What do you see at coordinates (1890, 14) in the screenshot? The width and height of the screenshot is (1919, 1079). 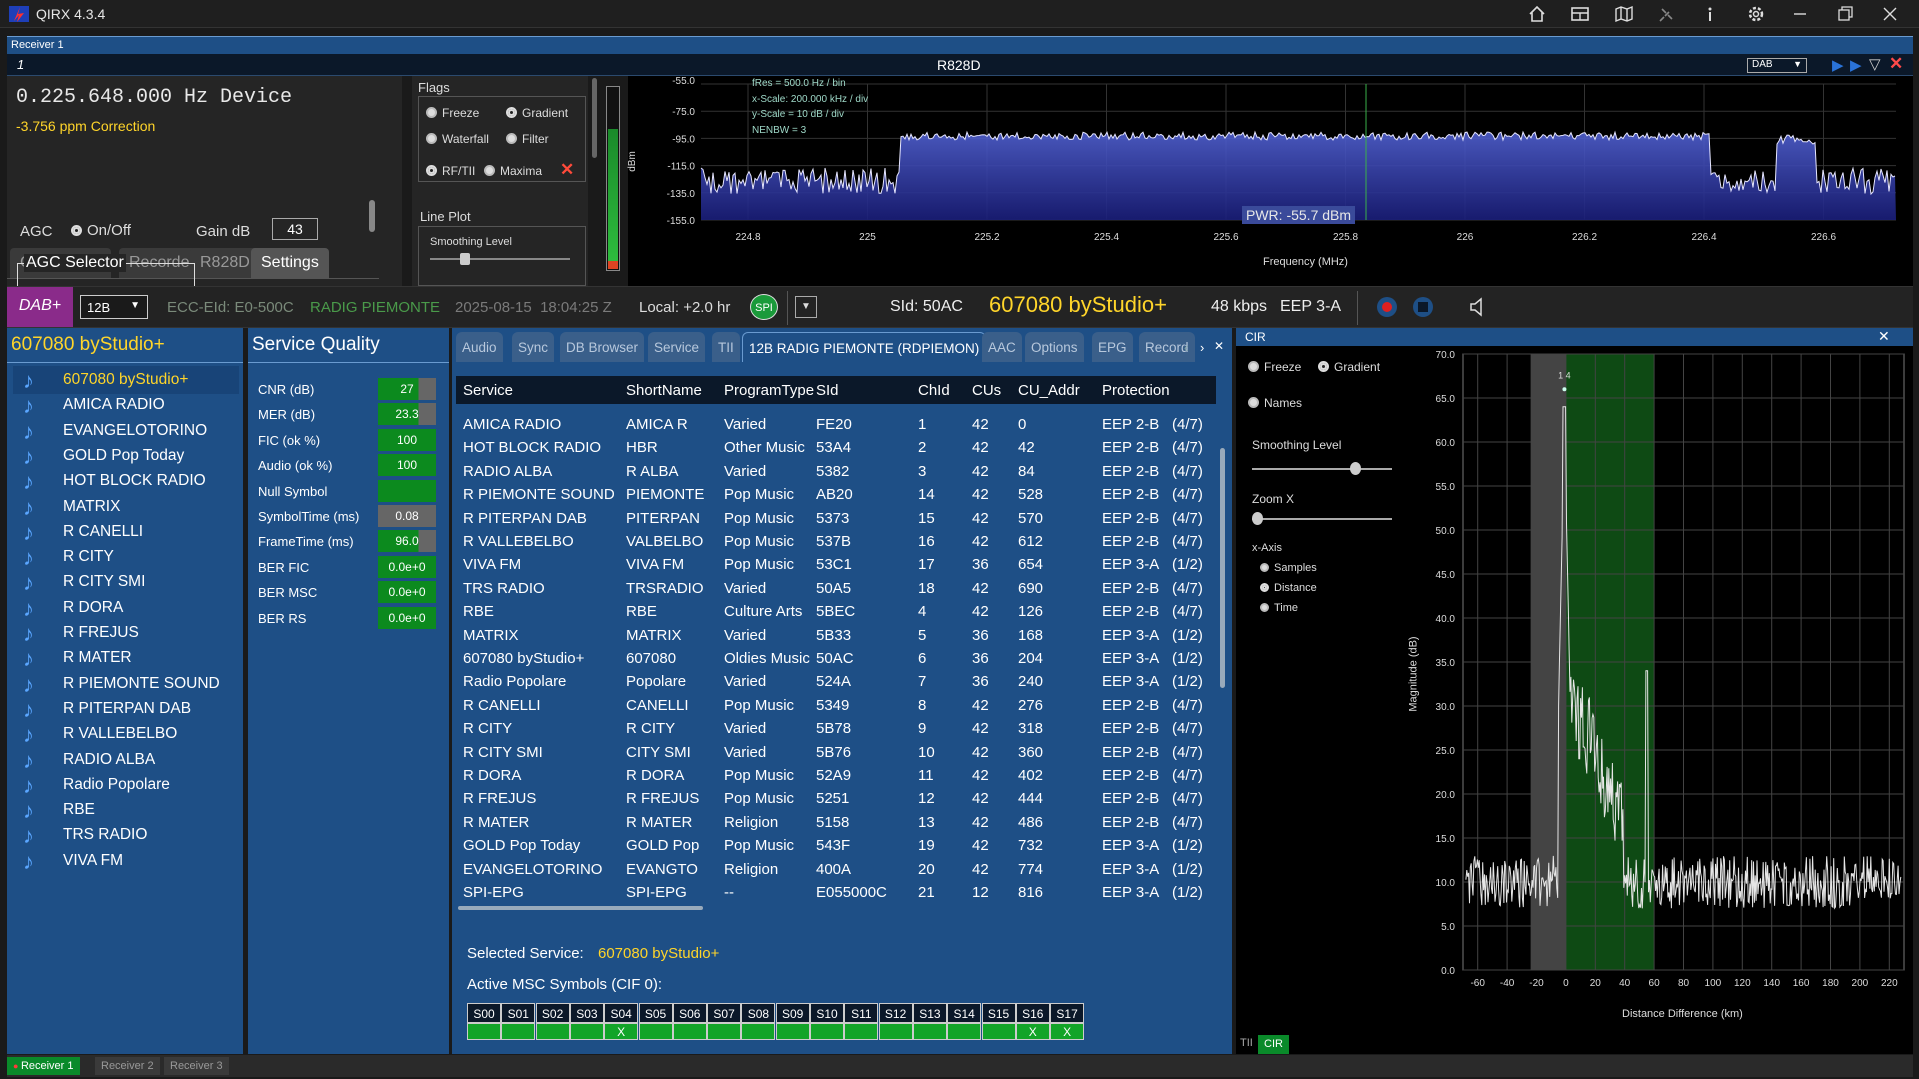 I see `close-icon` at bounding box center [1890, 14].